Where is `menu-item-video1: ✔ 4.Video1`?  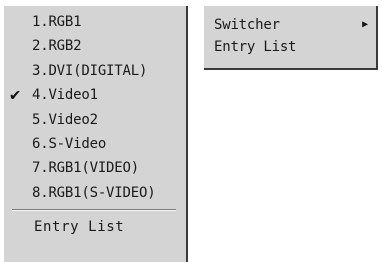
menu-item-video1: ✔ 4.Video1 is located at coordinates (95, 95).